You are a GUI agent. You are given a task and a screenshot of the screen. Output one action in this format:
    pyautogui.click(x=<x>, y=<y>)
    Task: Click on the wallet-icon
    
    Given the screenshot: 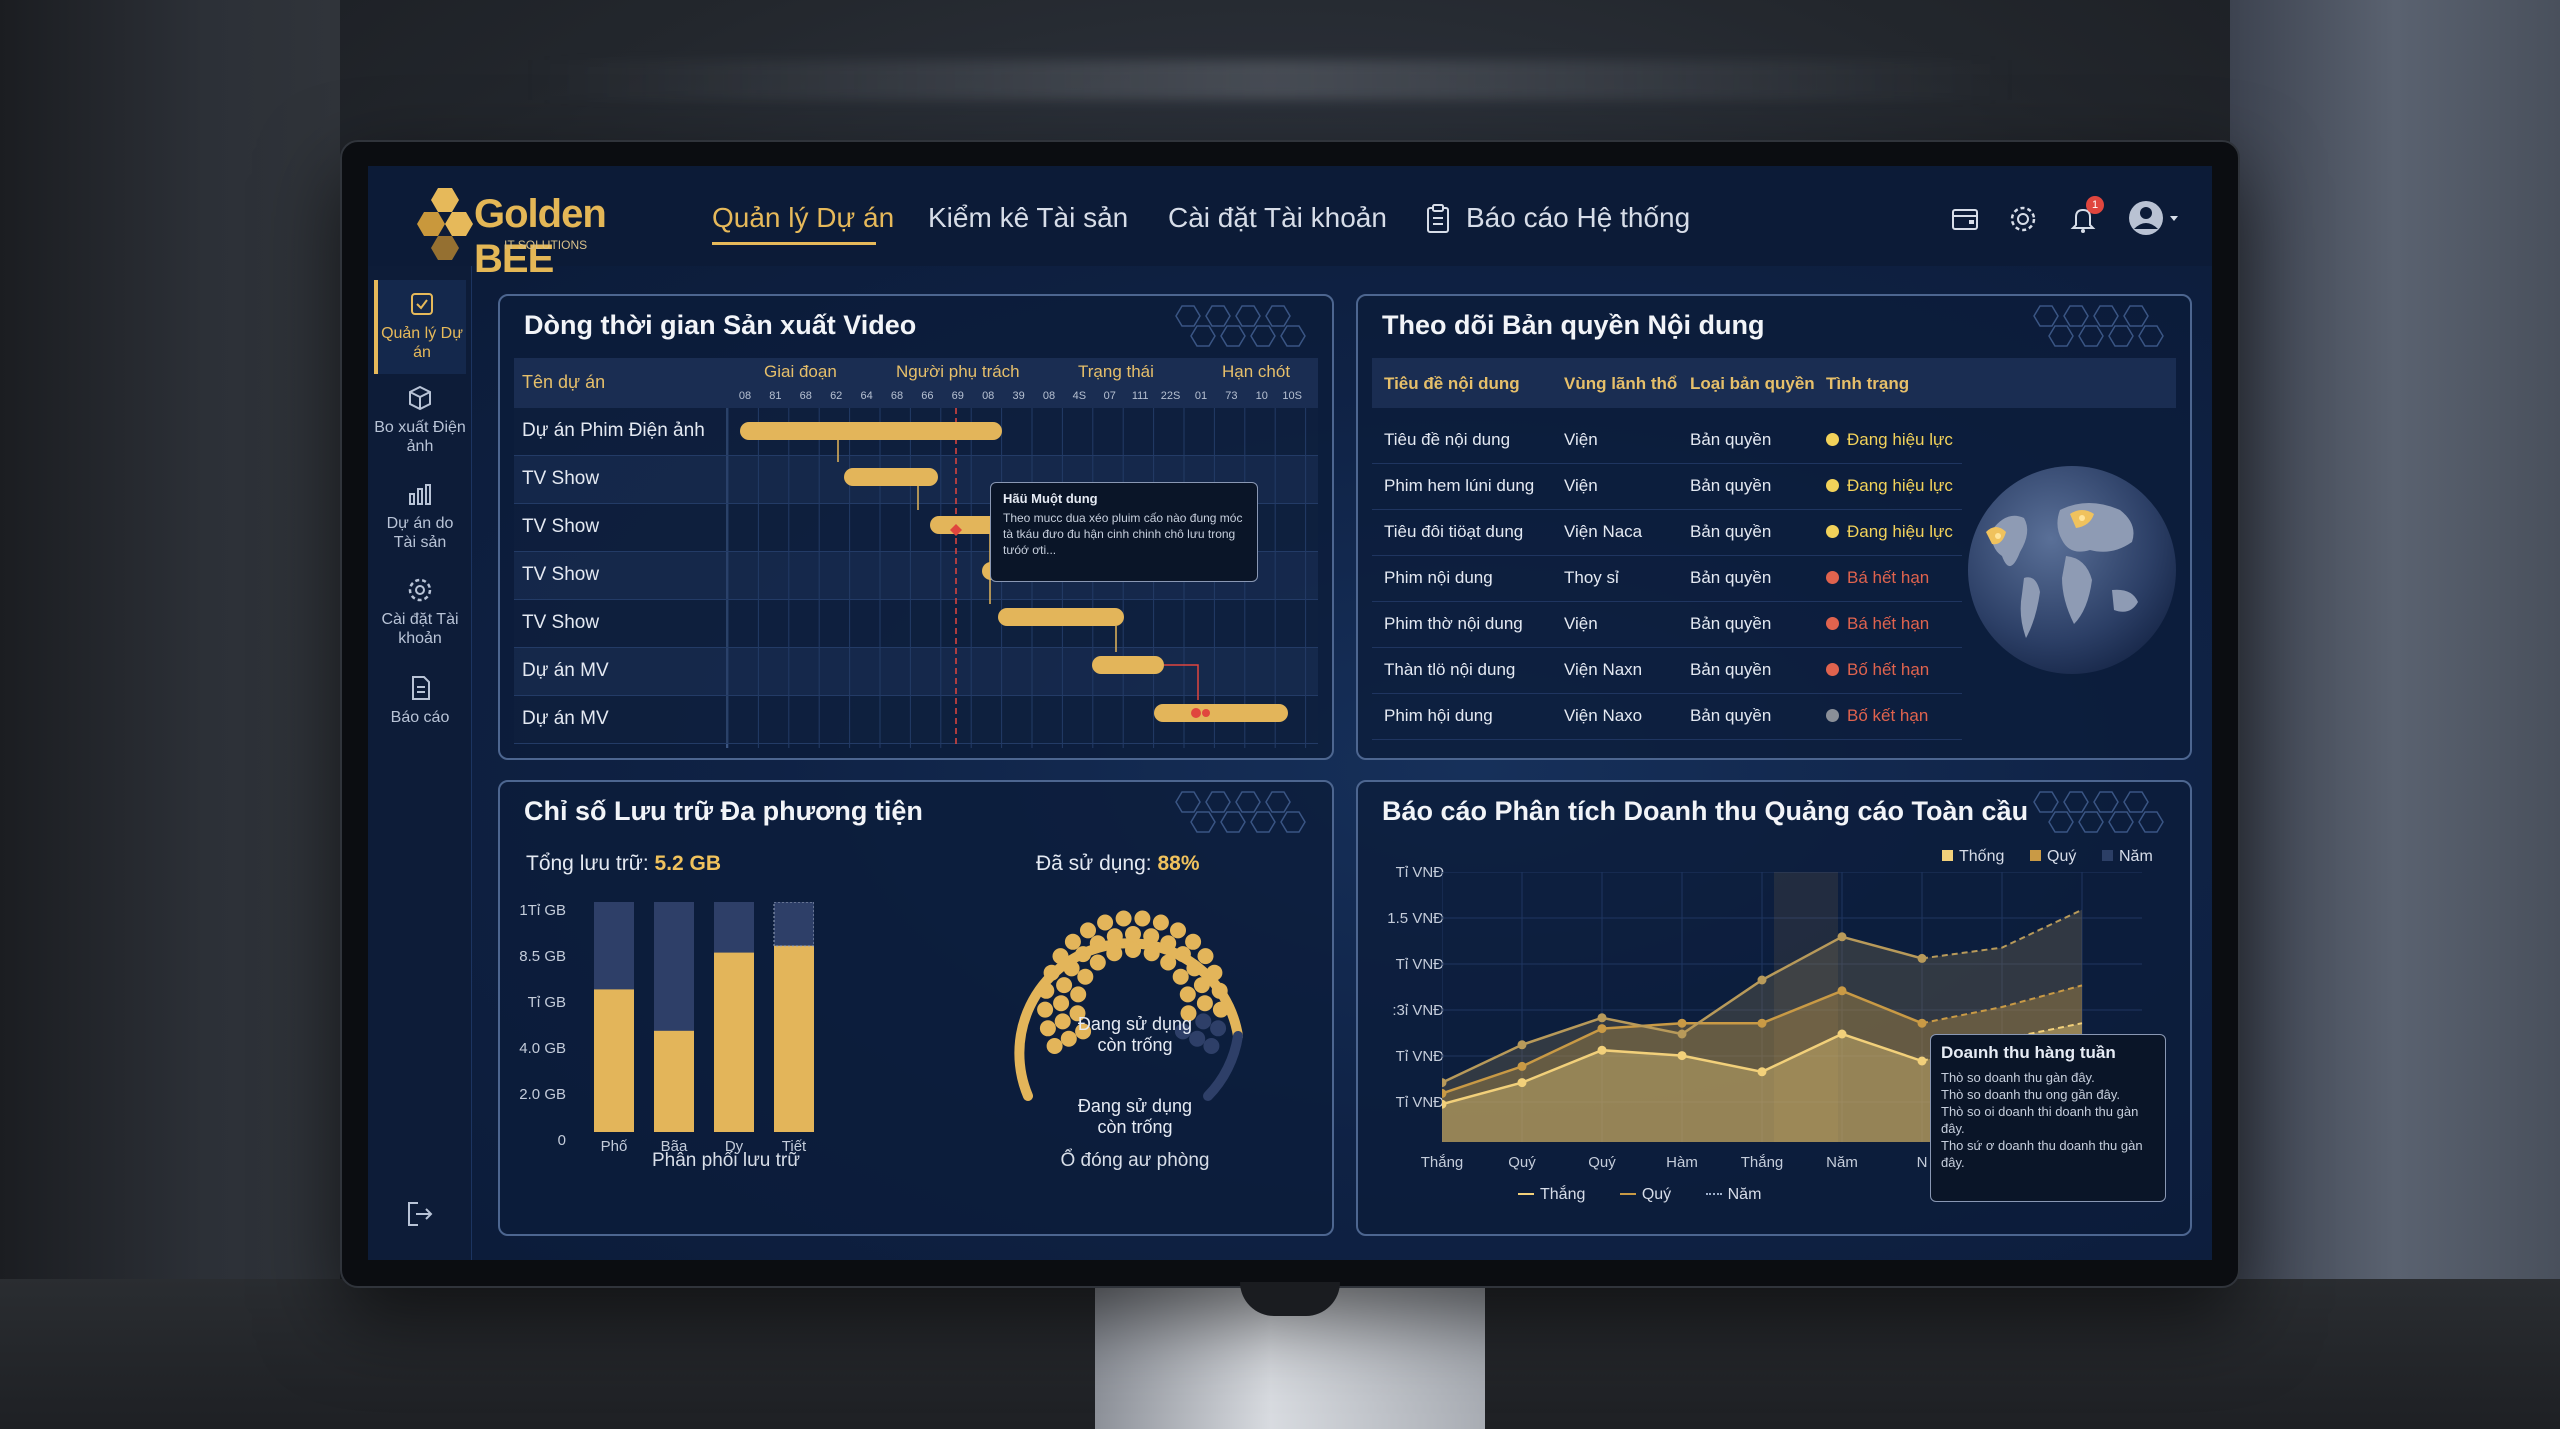 What is the action you would take?
    pyautogui.click(x=1965, y=219)
    